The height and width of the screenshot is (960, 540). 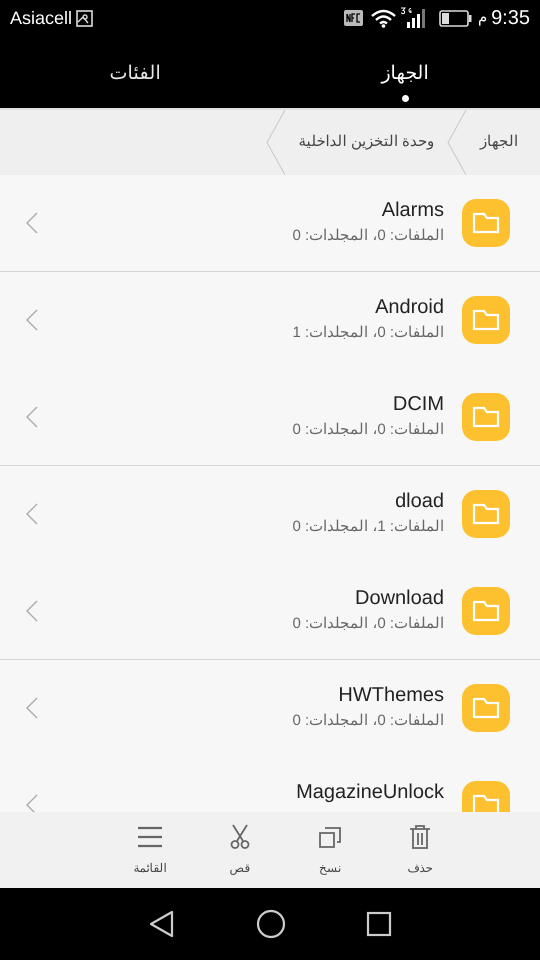 What do you see at coordinates (499, 142) in the screenshot?
I see `breadcrumb-item: الجهاز` at bounding box center [499, 142].